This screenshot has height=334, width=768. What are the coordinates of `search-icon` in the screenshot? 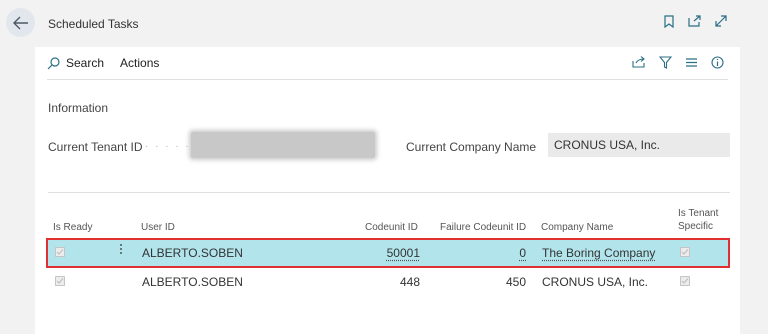 It's located at (53, 63).